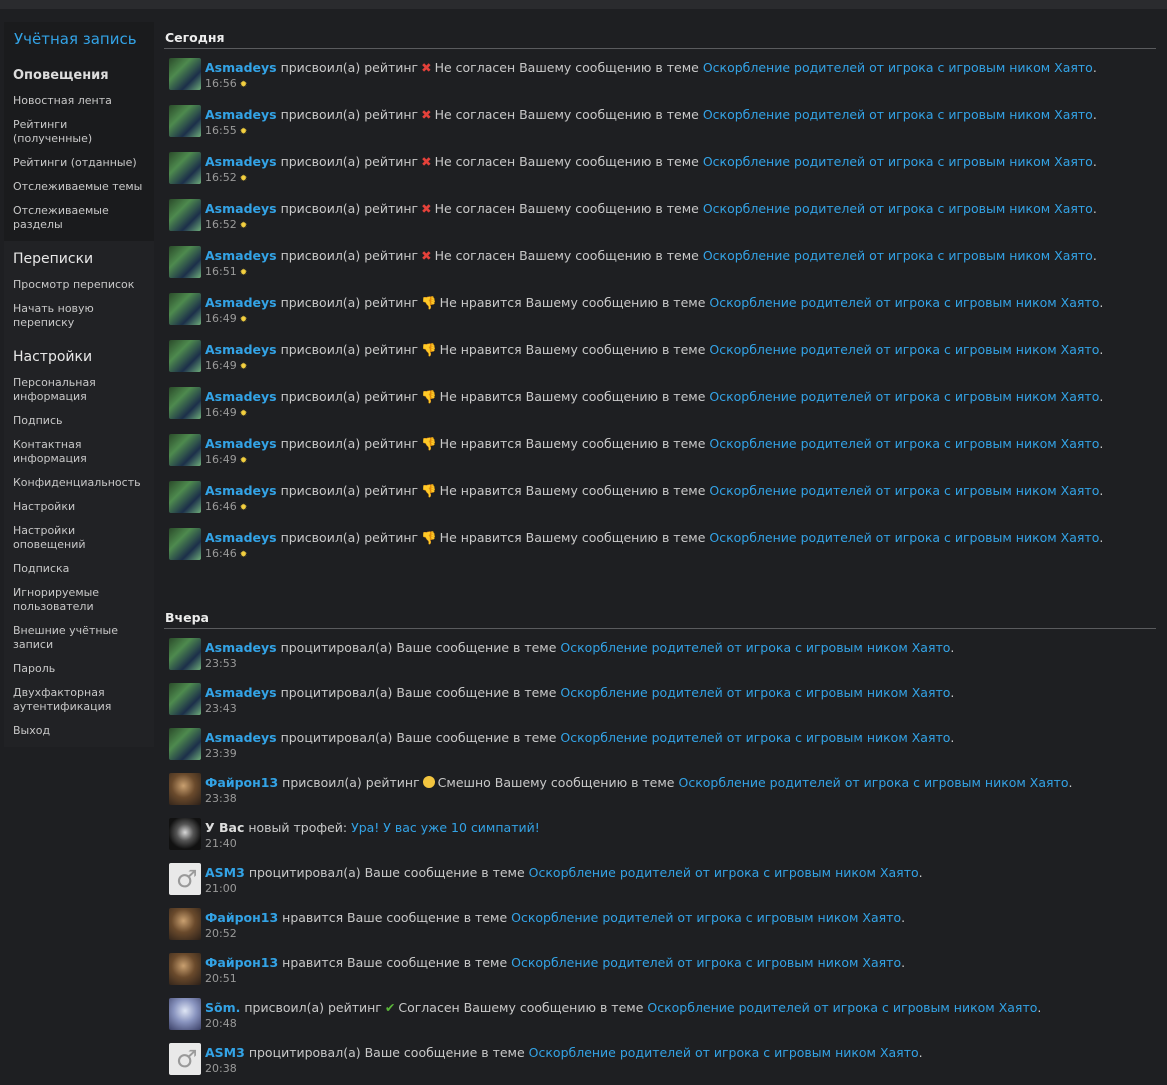 The width and height of the screenshot is (1167, 1085). Describe the element at coordinates (221, 1068) in the screenshot. I see `timestamp: 20:38` at that location.